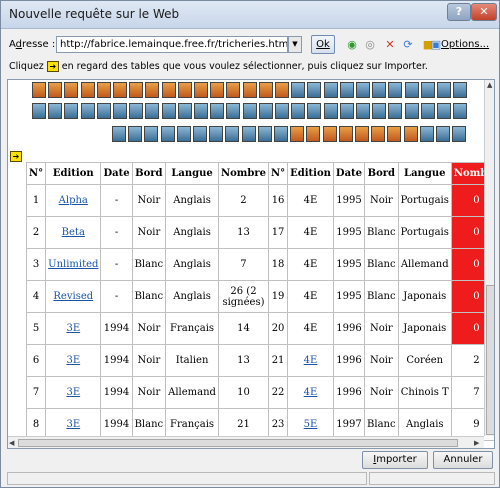 Image resolution: width=500 pixels, height=488 pixels. I want to click on table-cell: Chinois T, so click(424, 392).